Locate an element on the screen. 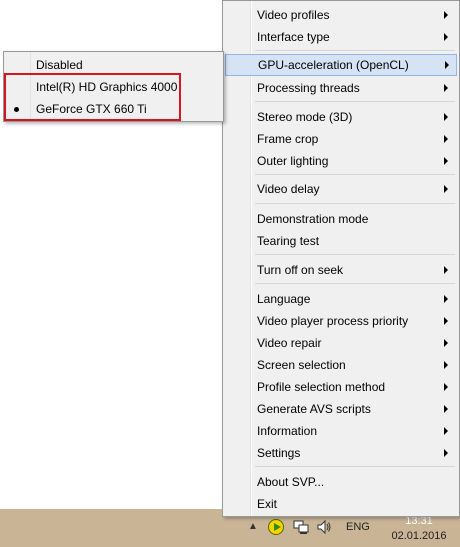 Image resolution: width=460 pixels, height=547 pixels. menu-item-label: Video player process priority is located at coordinates (333, 321).